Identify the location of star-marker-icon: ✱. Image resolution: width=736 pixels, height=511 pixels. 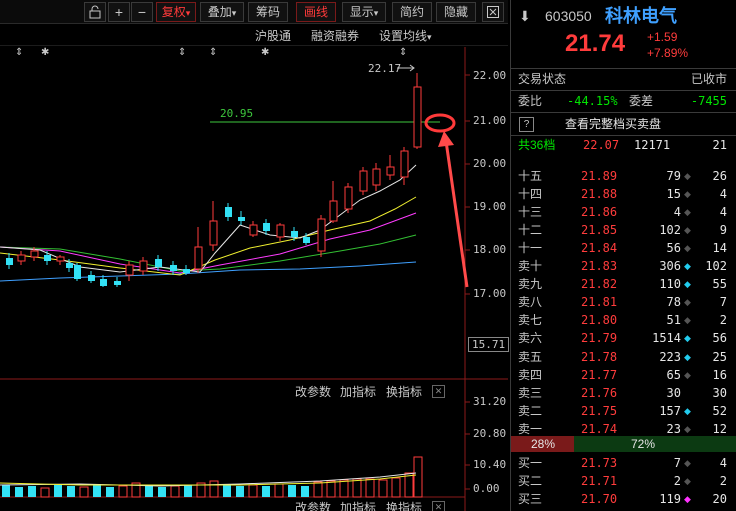
(45, 52).